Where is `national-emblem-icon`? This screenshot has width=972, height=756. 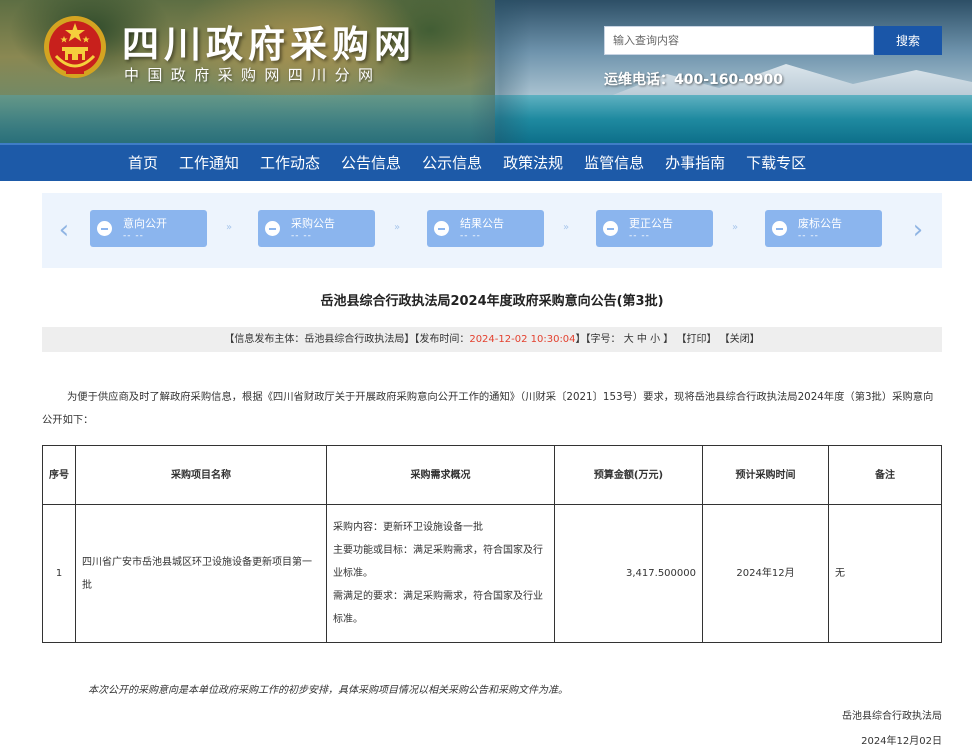
national-emblem-icon is located at coordinates (75, 47).